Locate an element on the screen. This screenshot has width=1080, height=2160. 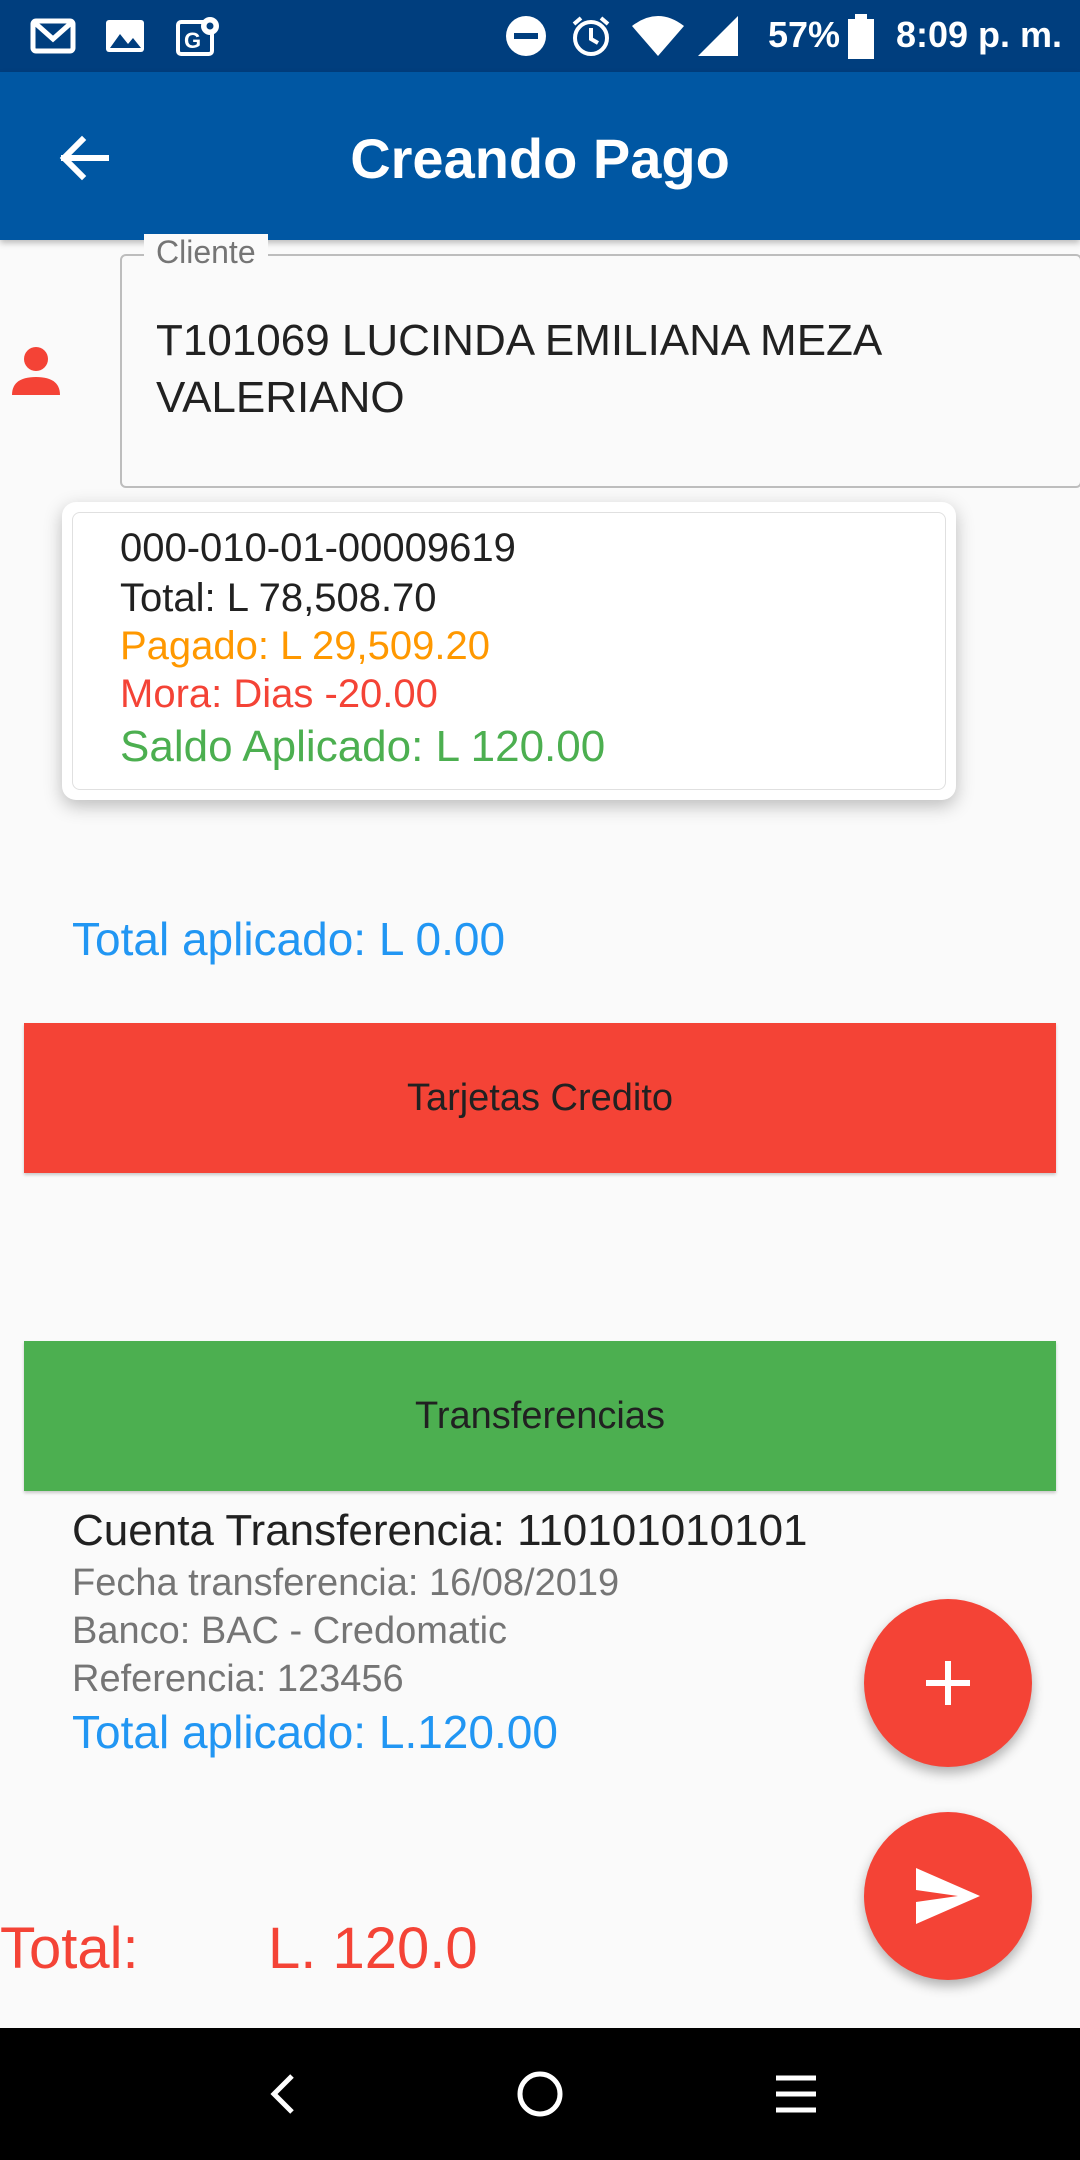
invoice-number: 000-010-01-00009619 is located at coordinates (318, 548).